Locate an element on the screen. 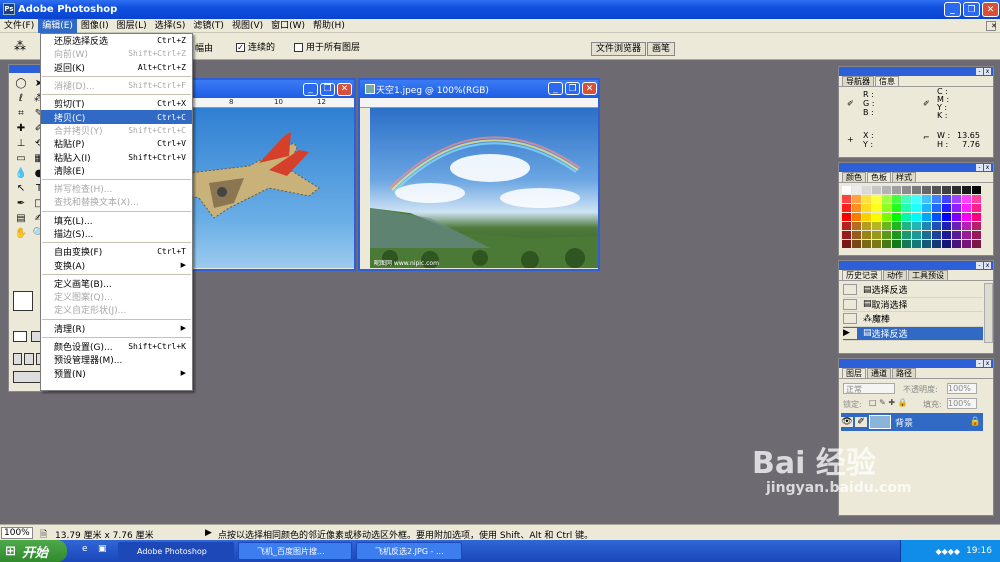 Image resolution: width=1000 pixels, height=562 pixels. blend-mode-select: 正常 is located at coordinates (869, 388).